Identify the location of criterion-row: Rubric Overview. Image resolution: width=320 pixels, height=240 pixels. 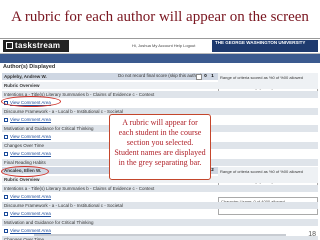
(160, 85).